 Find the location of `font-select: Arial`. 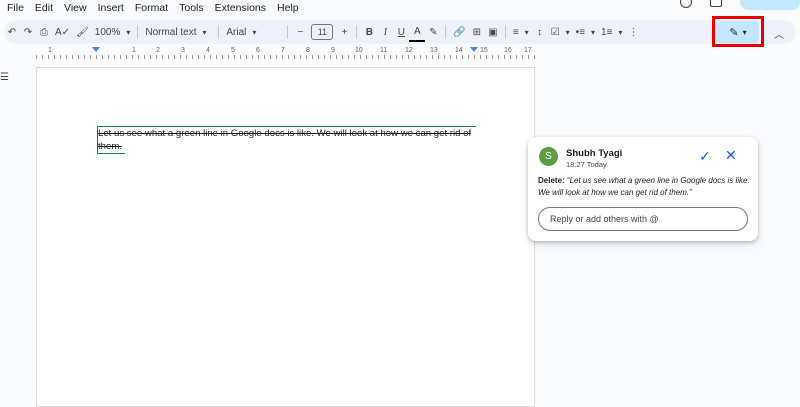

font-select: Arial is located at coordinates (253, 32).